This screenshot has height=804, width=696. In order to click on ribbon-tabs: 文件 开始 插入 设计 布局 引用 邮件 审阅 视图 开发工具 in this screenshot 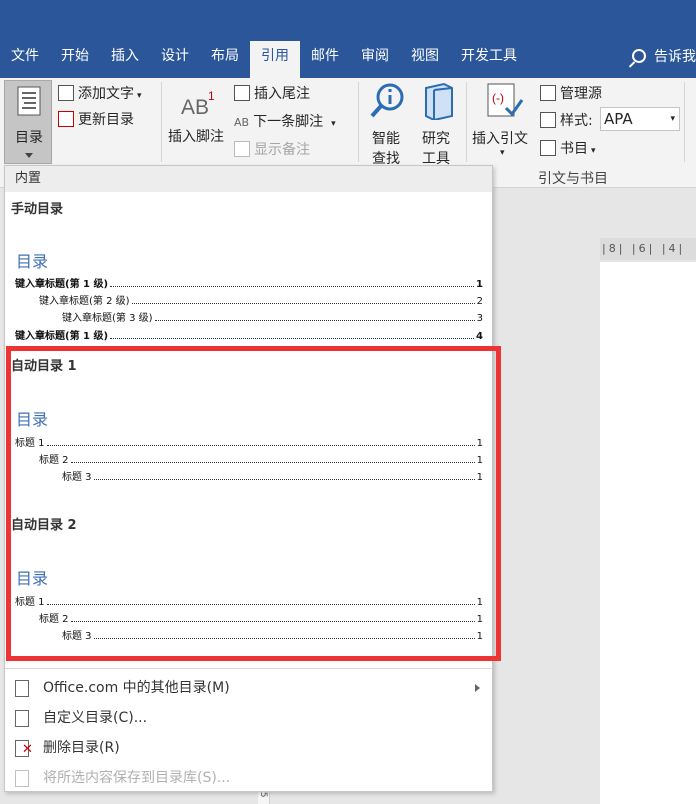, I will do `click(264, 59)`.